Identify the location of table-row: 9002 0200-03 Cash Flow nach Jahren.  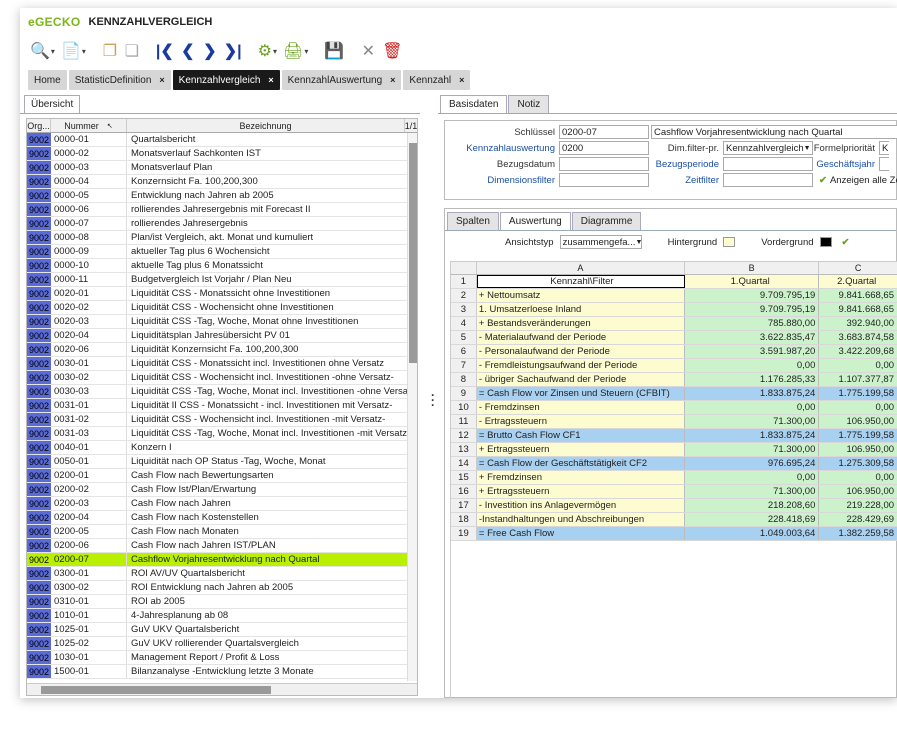
(222, 504).